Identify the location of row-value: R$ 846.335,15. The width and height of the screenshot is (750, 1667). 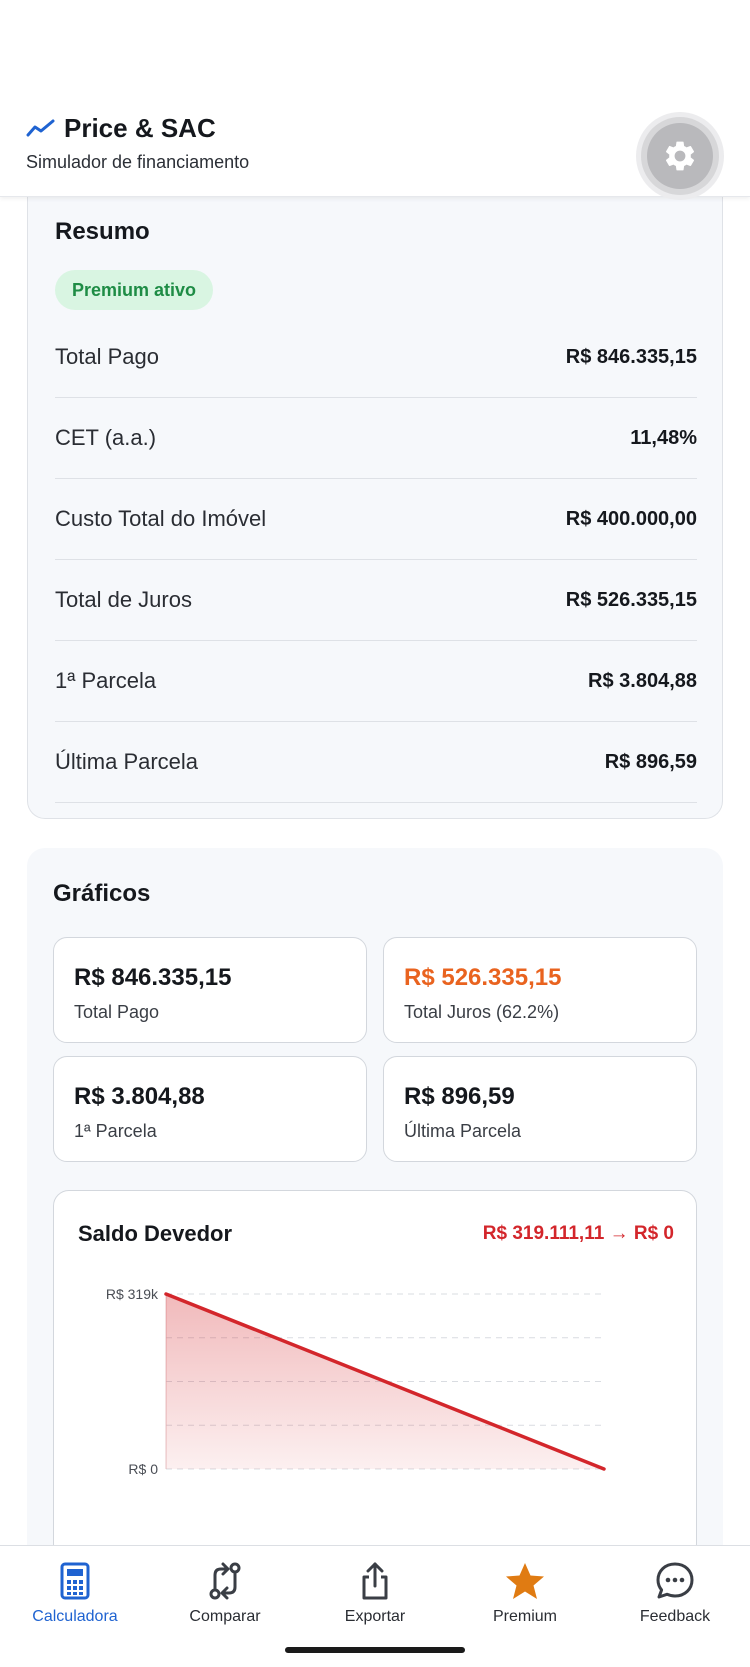
(631, 356).